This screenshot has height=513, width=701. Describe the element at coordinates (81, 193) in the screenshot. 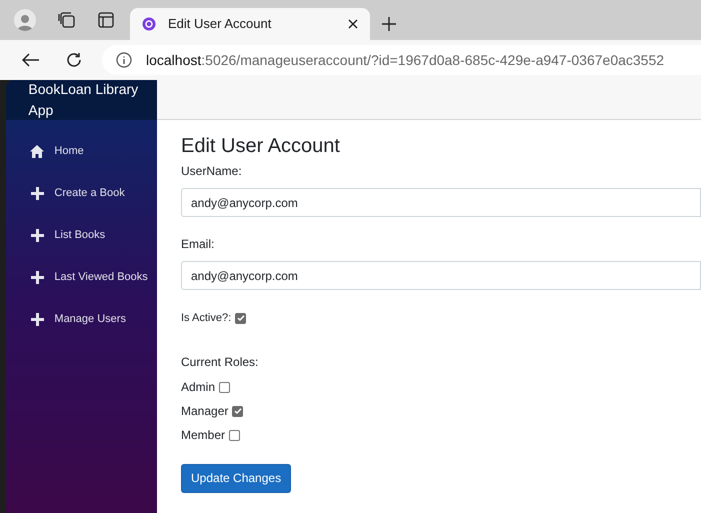

I see `nav-link: Create a Book` at that location.